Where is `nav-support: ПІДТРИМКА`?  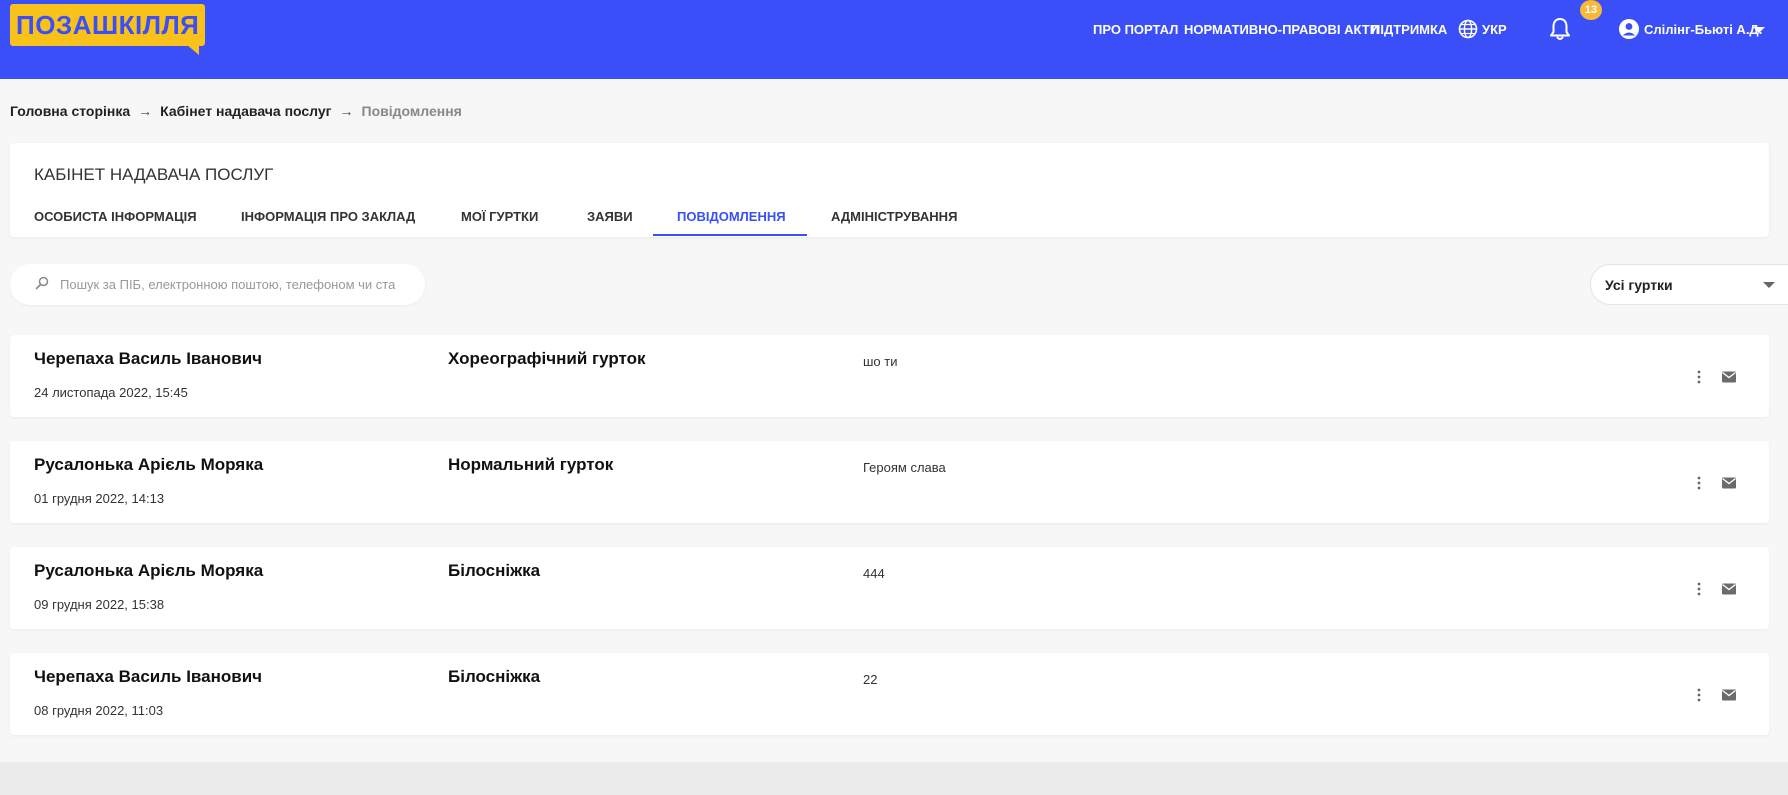 nav-support: ПІДТРИМКА is located at coordinates (1409, 29).